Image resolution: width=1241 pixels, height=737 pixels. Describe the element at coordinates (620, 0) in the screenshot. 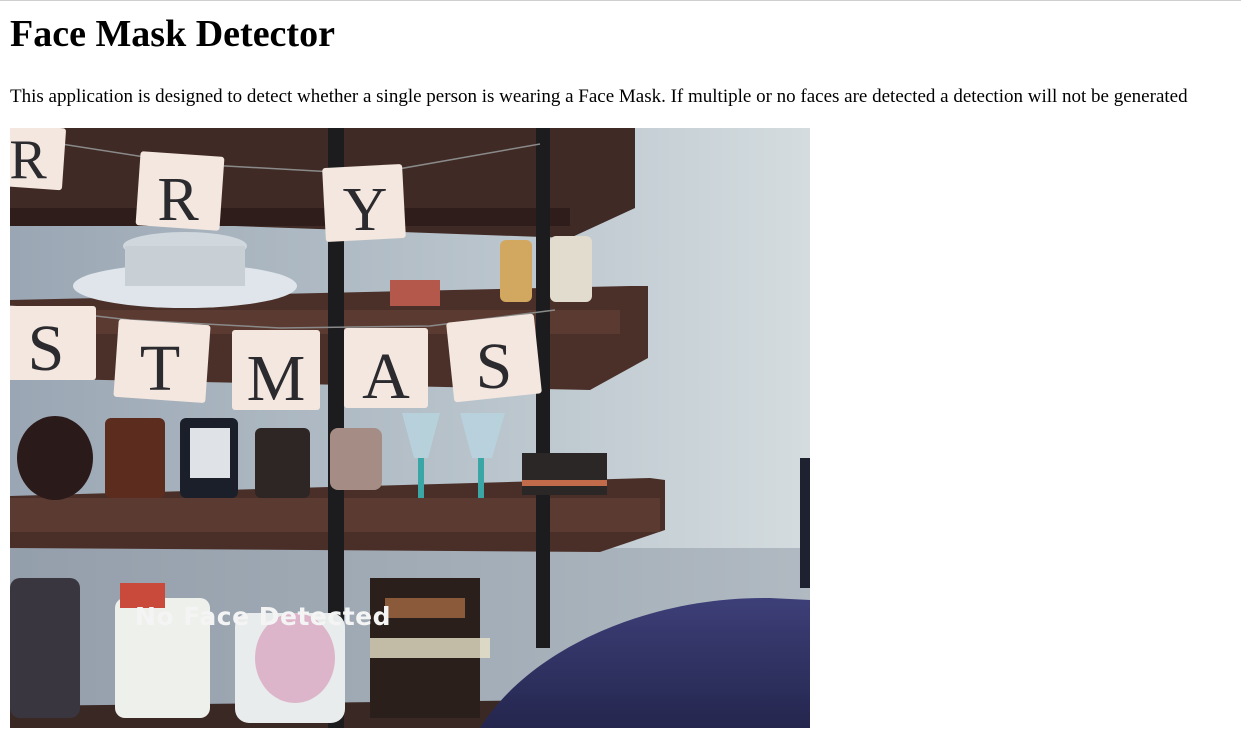

I see `top-divider` at that location.